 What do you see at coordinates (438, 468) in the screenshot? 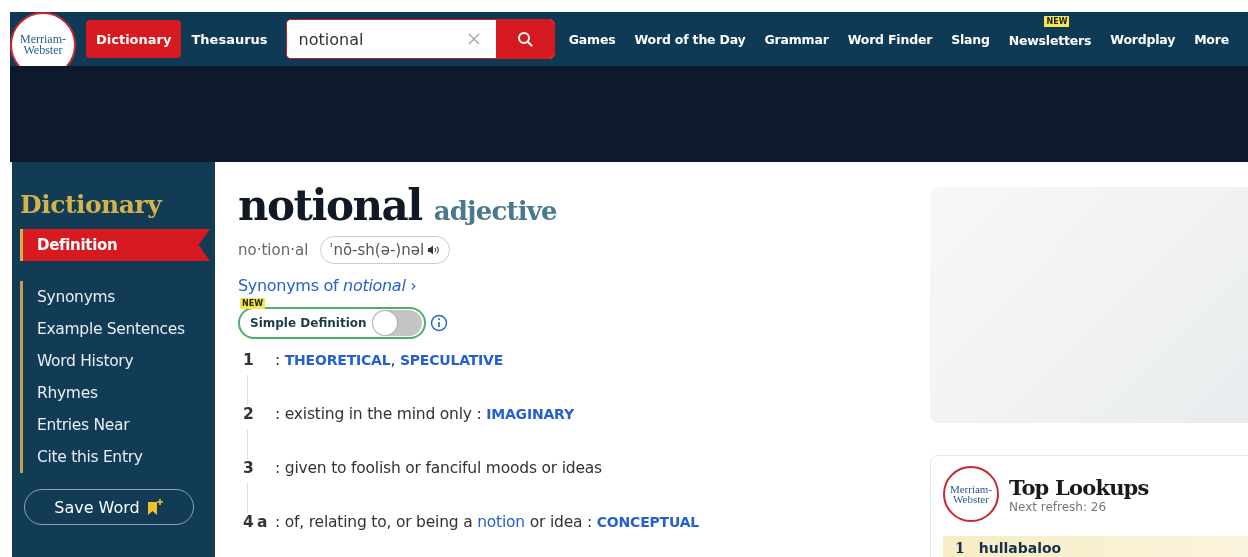
I see `definition-text: : given to foolish or fanciful moods or ideas` at bounding box center [438, 468].